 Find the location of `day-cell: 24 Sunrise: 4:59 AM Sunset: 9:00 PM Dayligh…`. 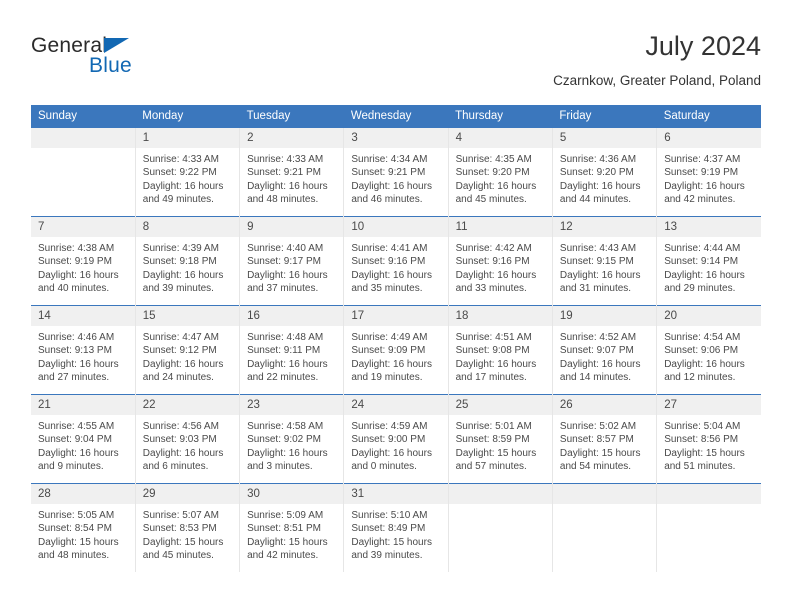

day-cell: 24 Sunrise: 4:59 AM Sunset: 9:00 PM Dayligh… is located at coordinates (396, 439).